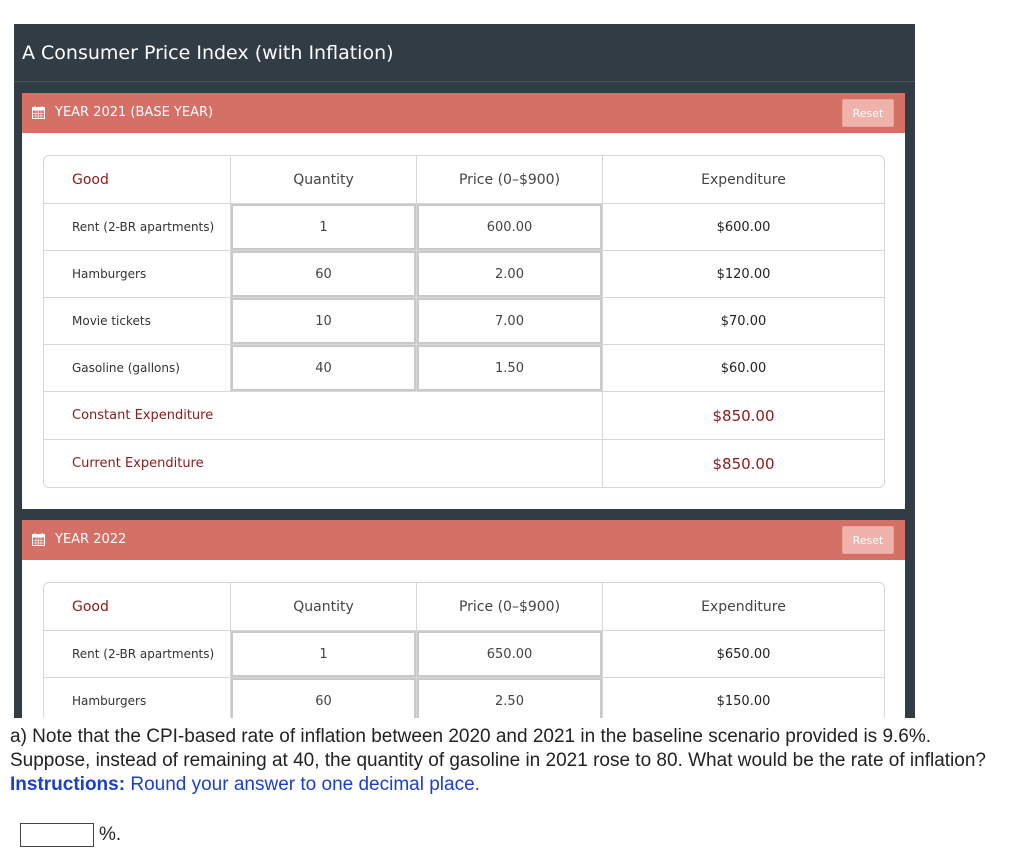  Describe the element at coordinates (509, 274) in the screenshot. I see `price-value: 2.00` at that location.